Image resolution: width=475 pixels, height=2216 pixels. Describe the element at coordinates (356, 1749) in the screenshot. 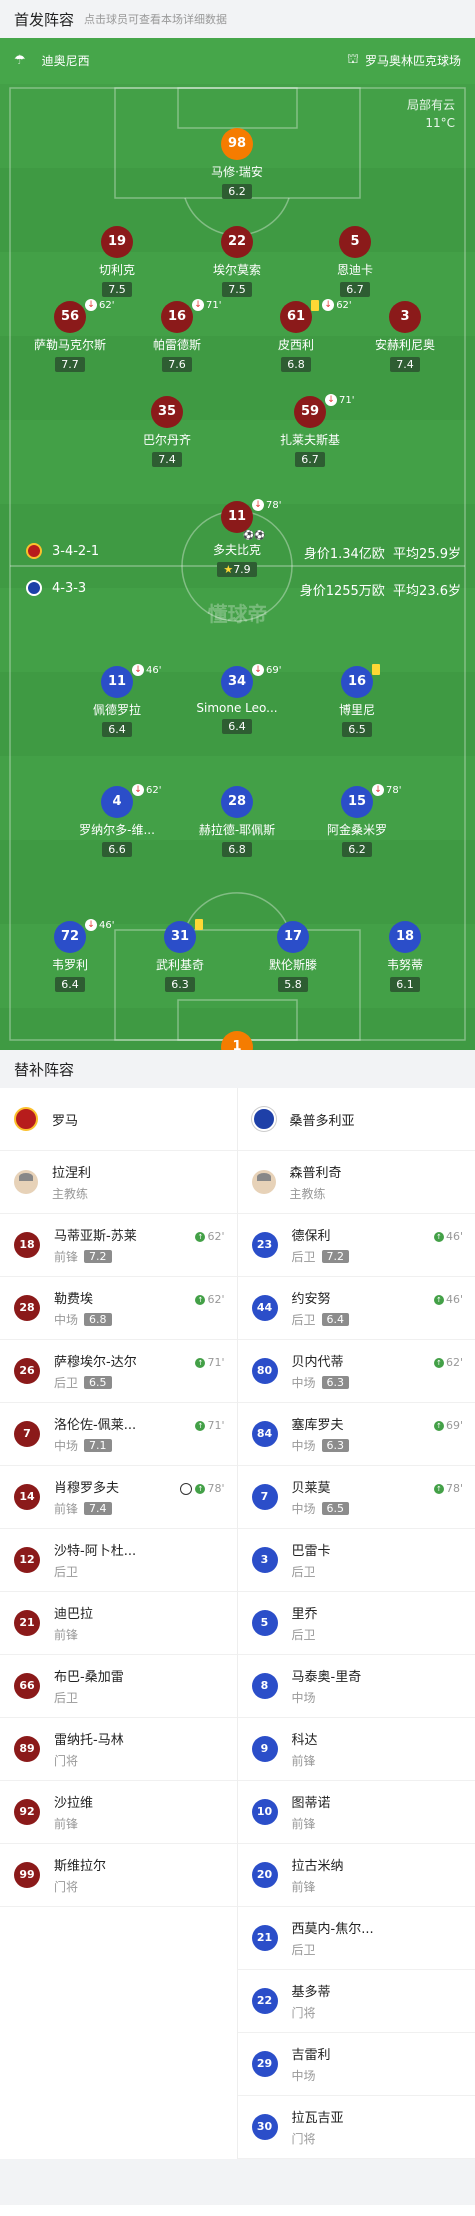

I see `sub-player-row: 9 科达 前锋` at that location.